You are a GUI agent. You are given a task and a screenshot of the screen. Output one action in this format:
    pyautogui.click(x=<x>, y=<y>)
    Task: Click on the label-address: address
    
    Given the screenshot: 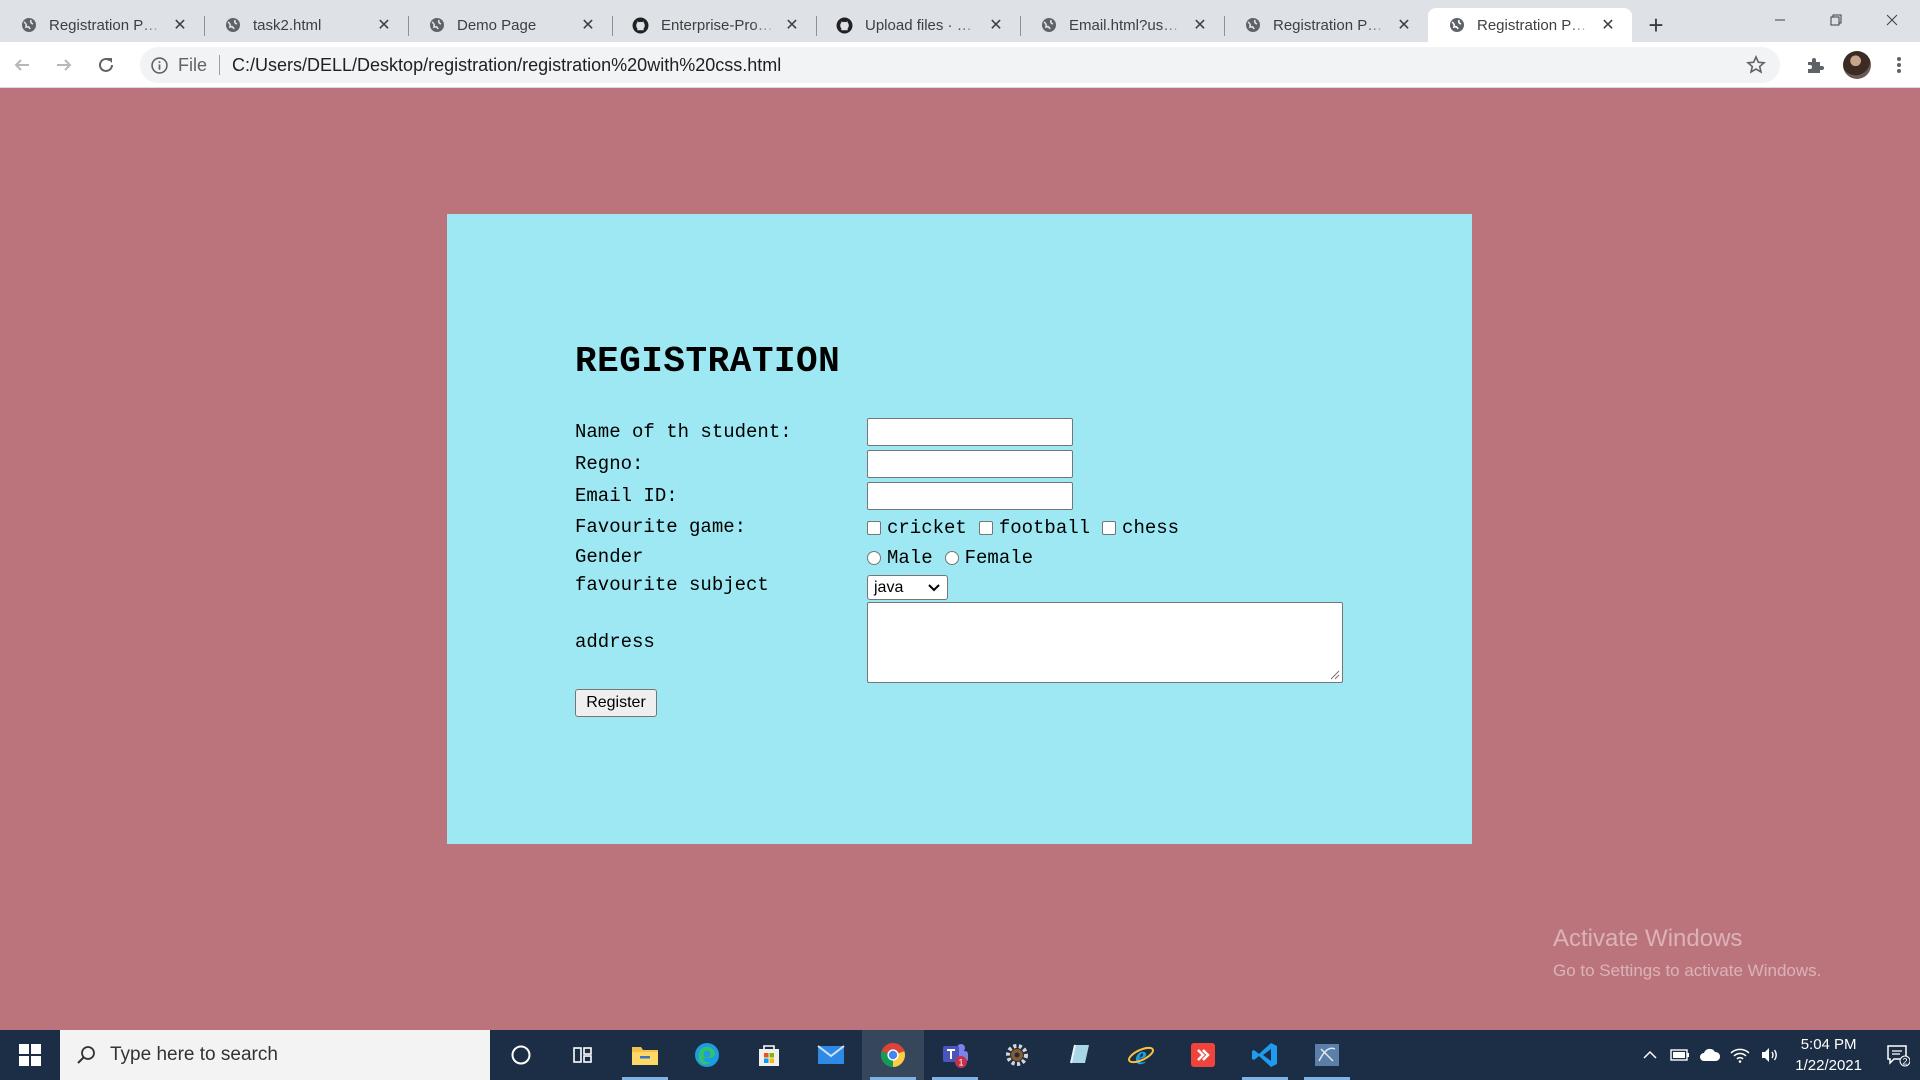 What is the action you would take?
    pyautogui.click(x=615, y=642)
    